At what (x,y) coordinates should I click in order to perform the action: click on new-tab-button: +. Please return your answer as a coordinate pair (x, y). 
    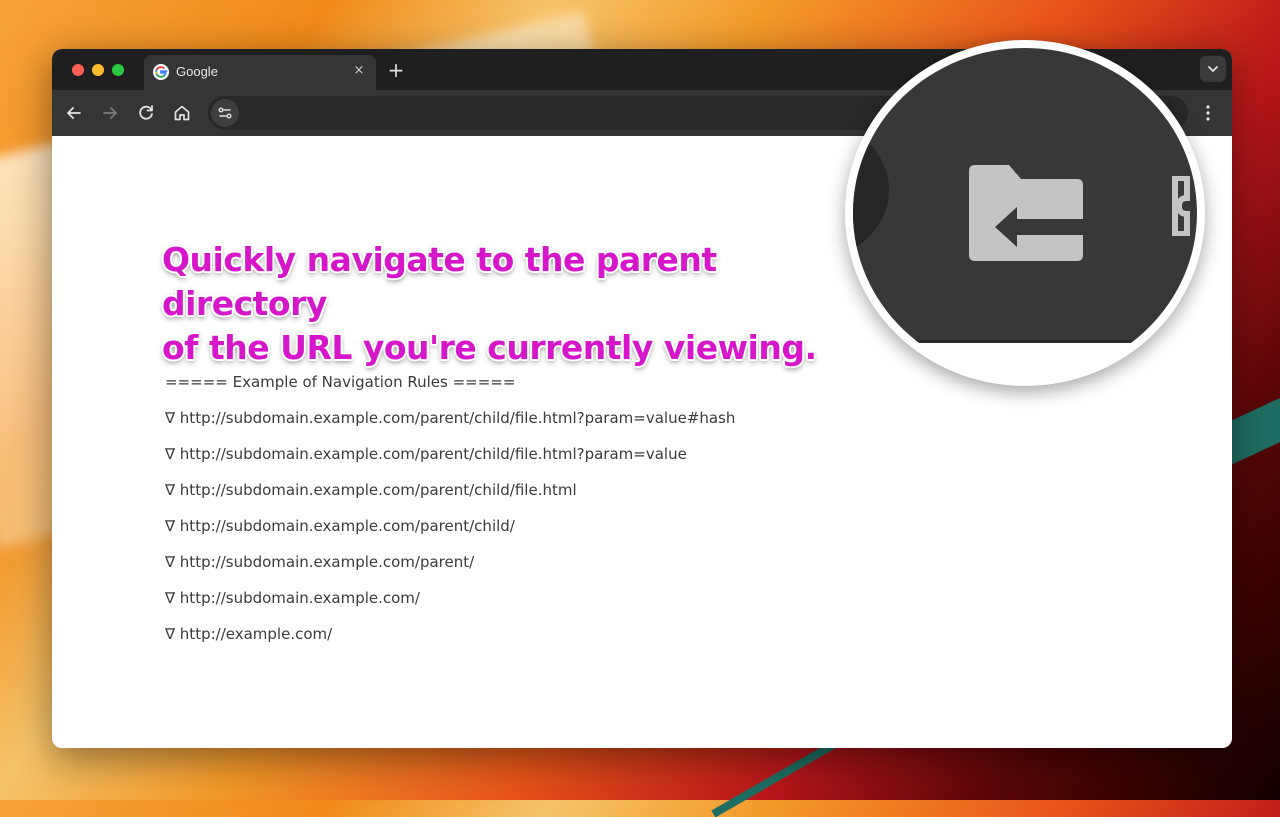
    Looking at the image, I should click on (396, 70).